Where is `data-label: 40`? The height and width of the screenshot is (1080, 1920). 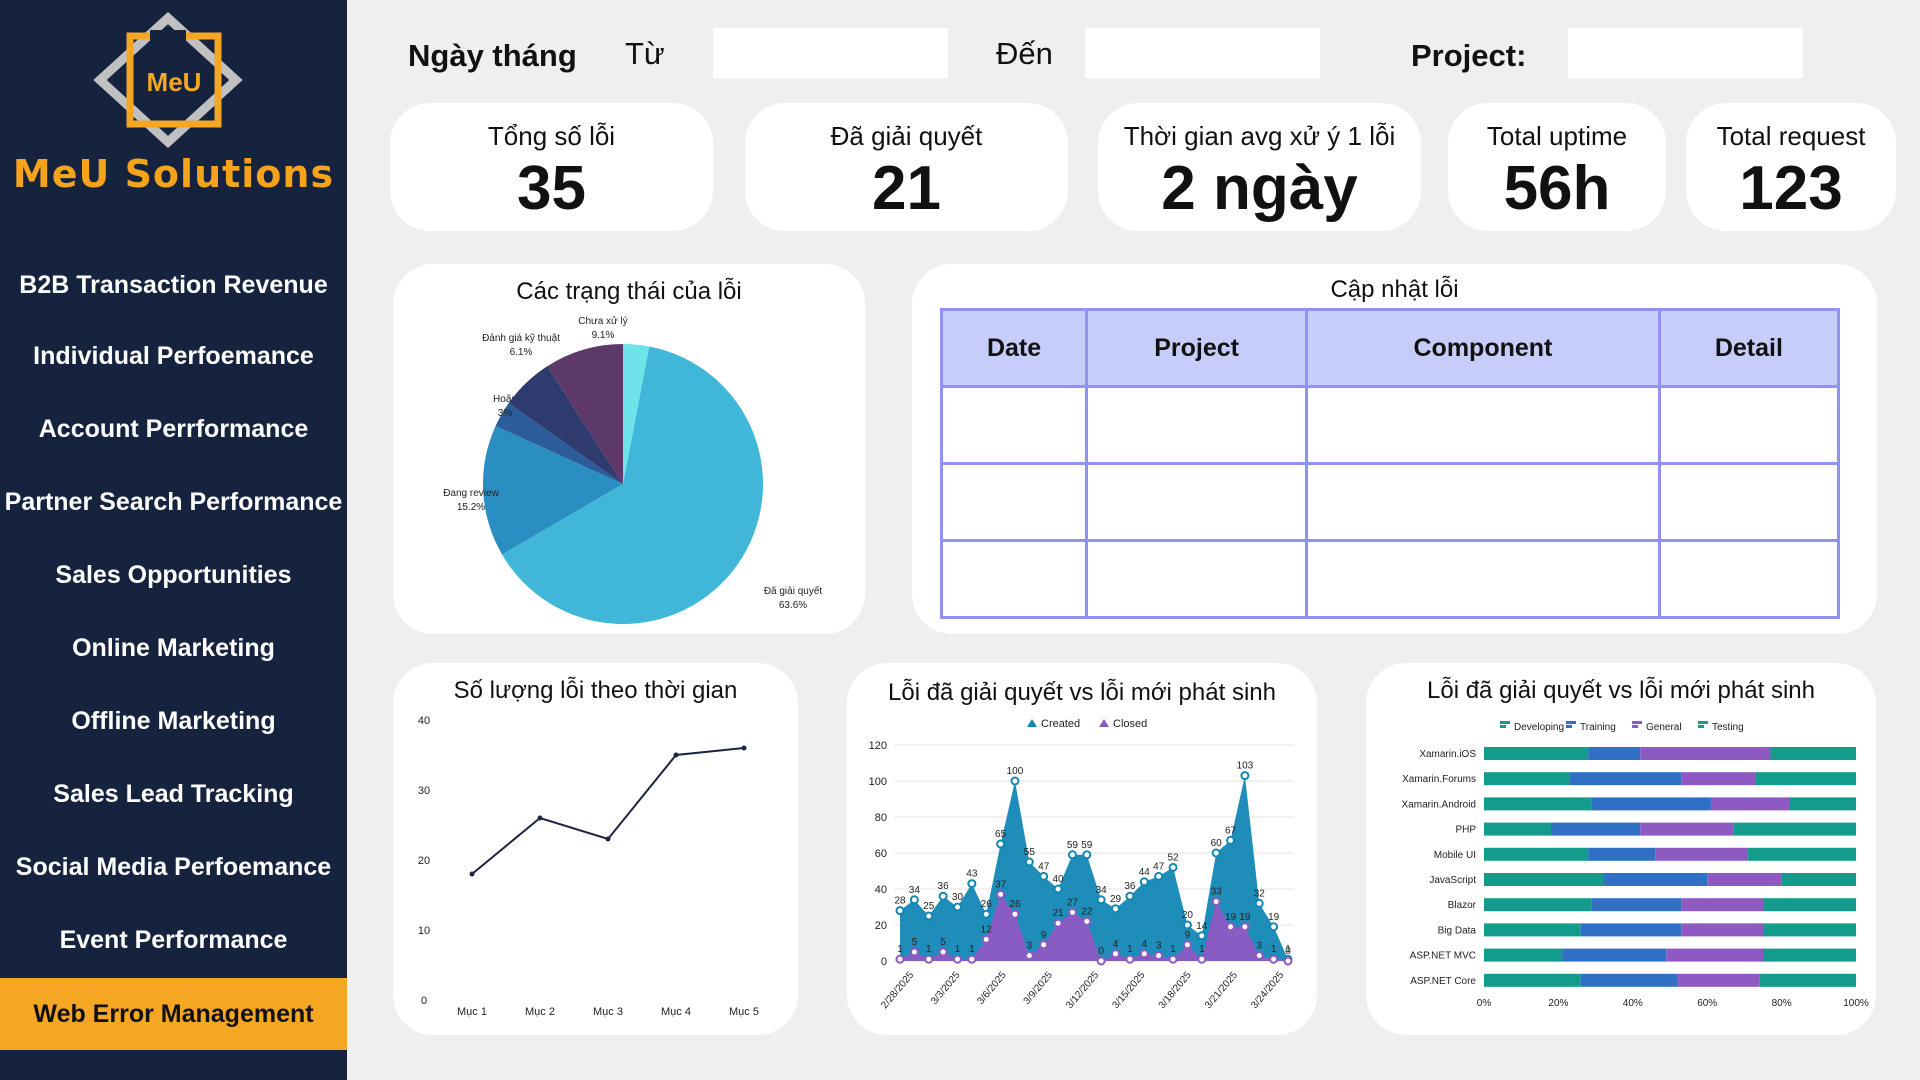 data-label: 40 is located at coordinates (1059, 879).